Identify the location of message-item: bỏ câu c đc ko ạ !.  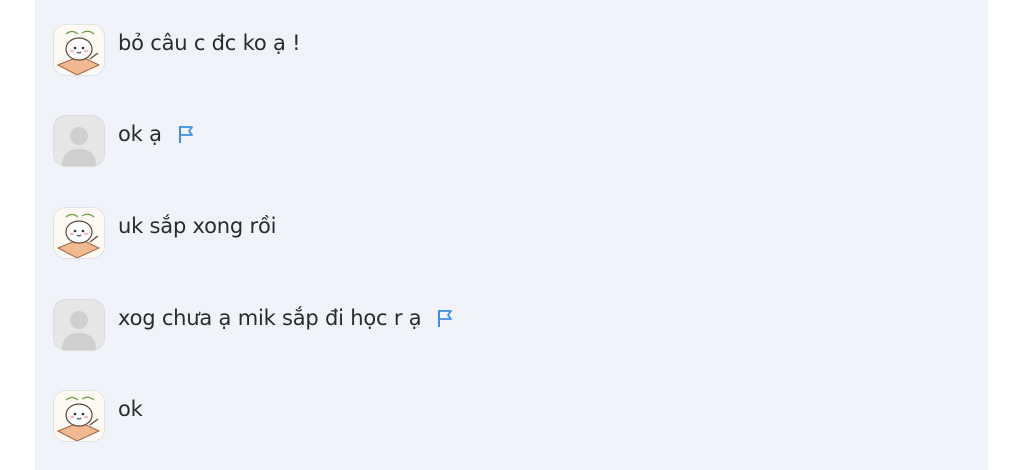
(177, 50).